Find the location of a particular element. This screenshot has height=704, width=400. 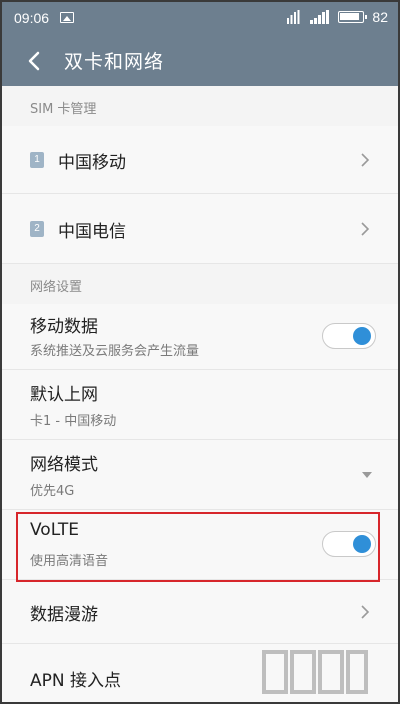

signal-icon is located at coordinates (320, 17).